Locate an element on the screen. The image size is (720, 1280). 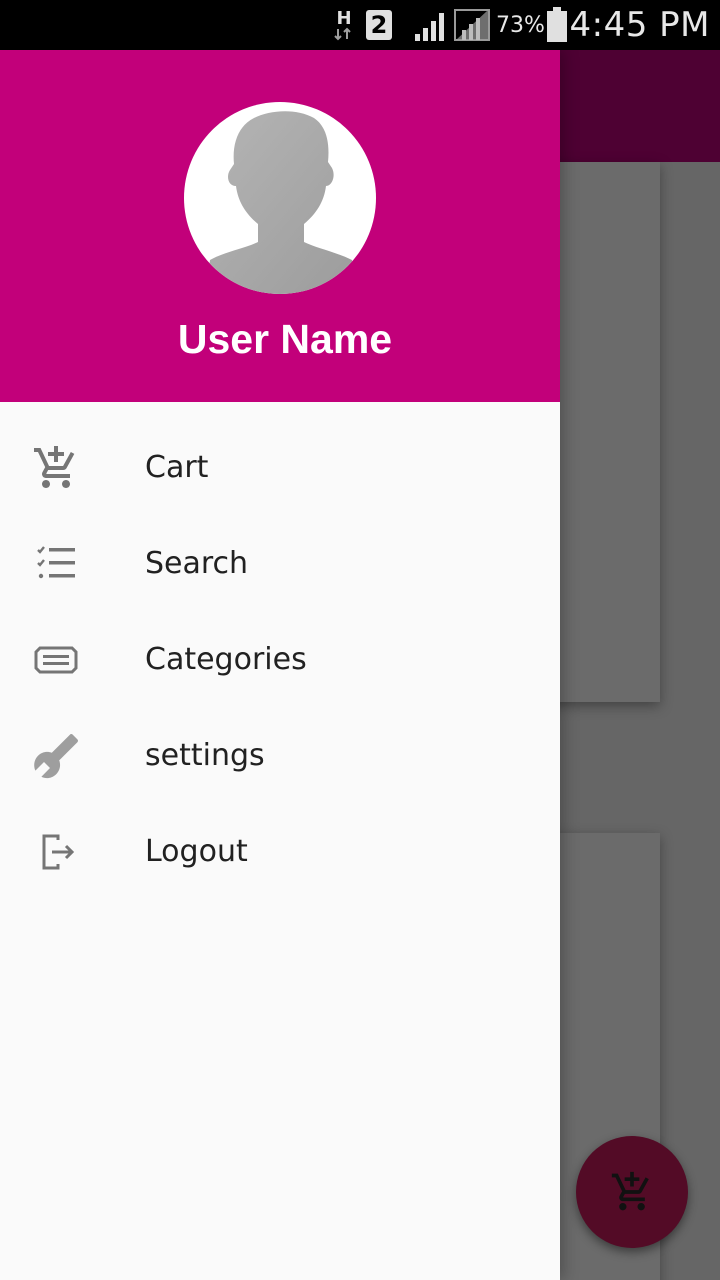
clock: 4:45 PM is located at coordinates (639, 25).